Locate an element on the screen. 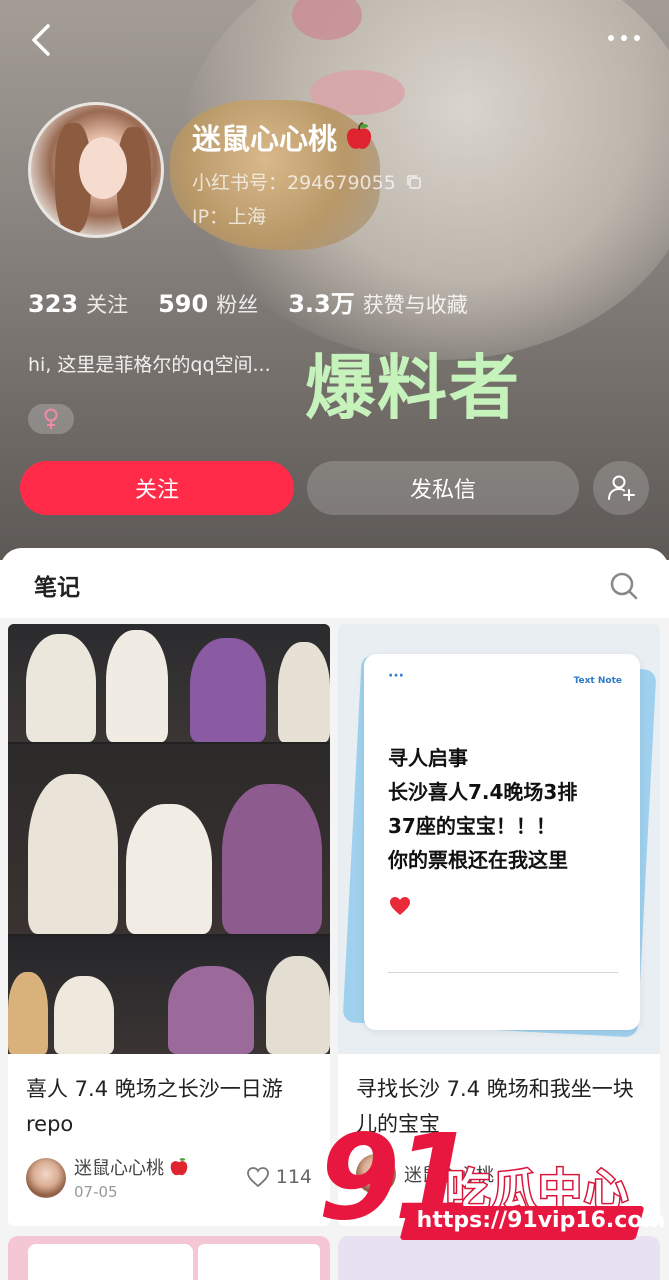 This screenshot has height=1280, width=669. text-note-line: 寻人启事 is located at coordinates (428, 758).